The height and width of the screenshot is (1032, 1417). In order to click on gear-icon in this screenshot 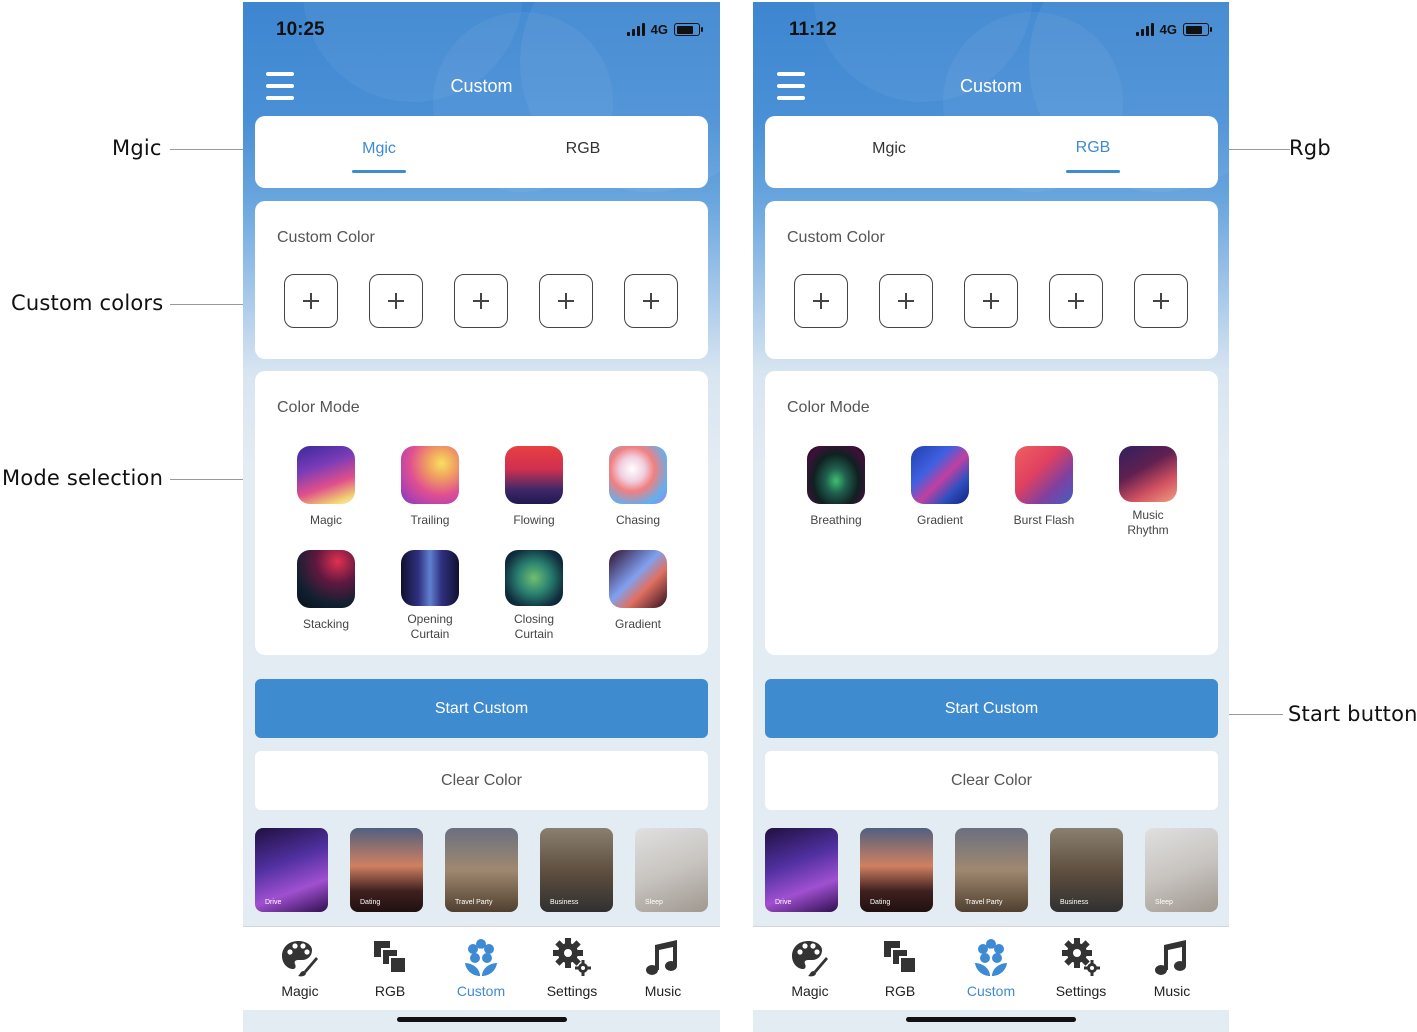, I will do `click(1081, 957)`.